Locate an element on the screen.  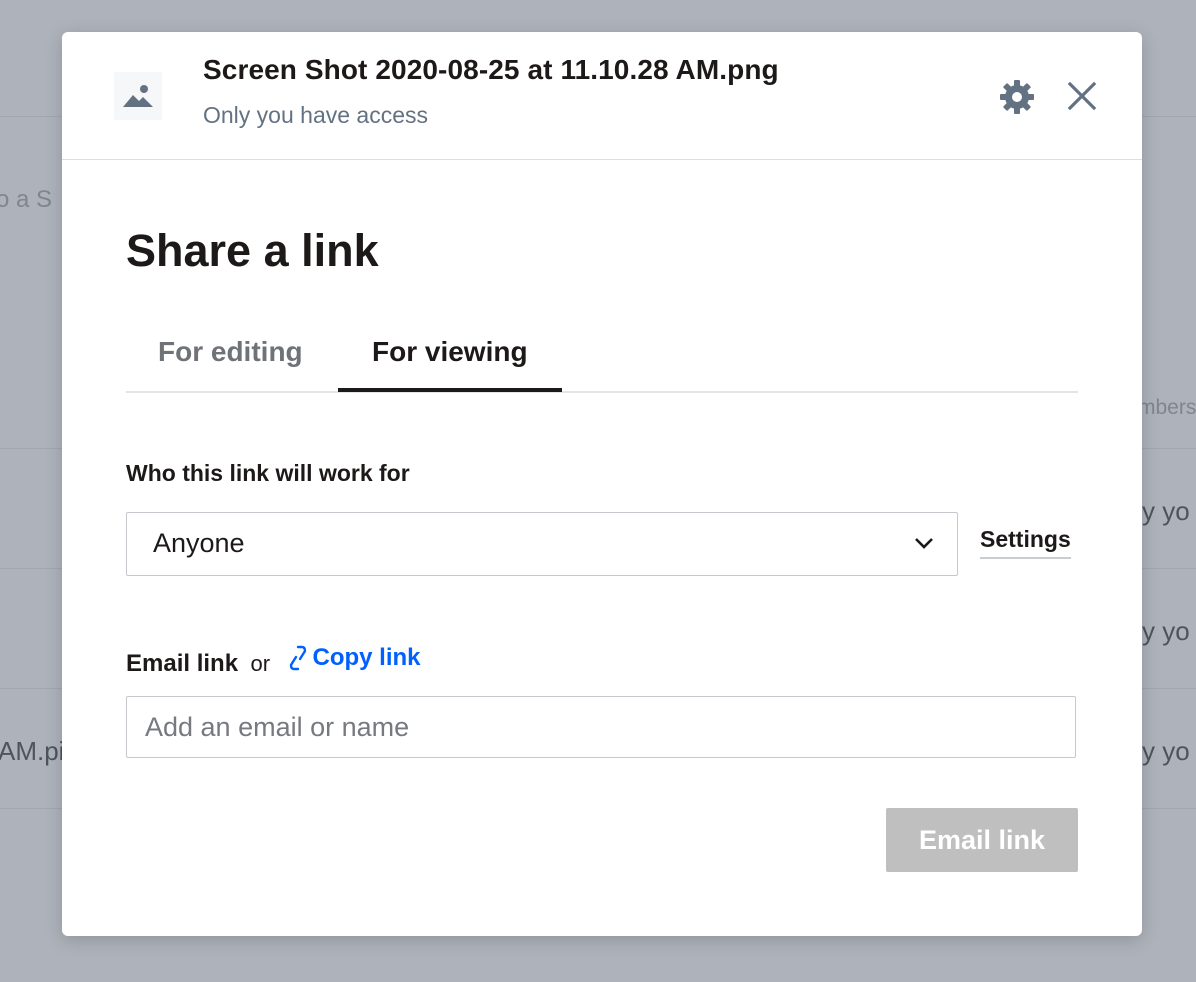
close-icon is located at coordinates (1082, 96).